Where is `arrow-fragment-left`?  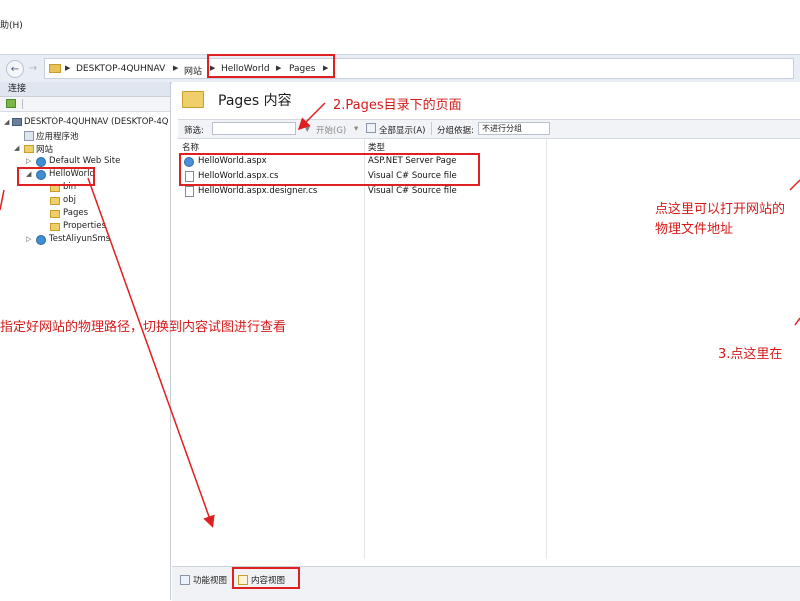
arrow-fragment-left is located at coordinates (2, 200).